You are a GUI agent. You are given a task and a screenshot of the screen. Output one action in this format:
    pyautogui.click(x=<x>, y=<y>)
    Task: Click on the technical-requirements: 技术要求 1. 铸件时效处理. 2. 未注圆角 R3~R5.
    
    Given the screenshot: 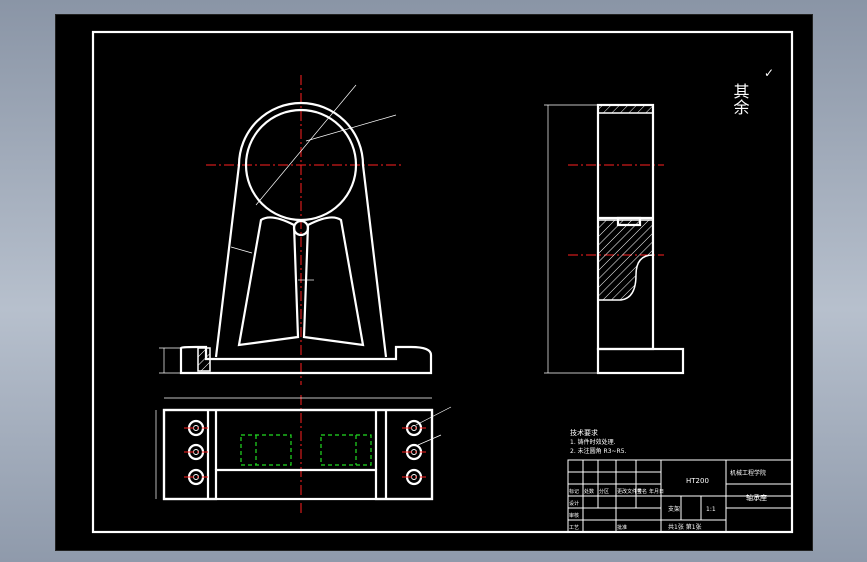 What is the action you would take?
    pyautogui.click(x=598, y=441)
    